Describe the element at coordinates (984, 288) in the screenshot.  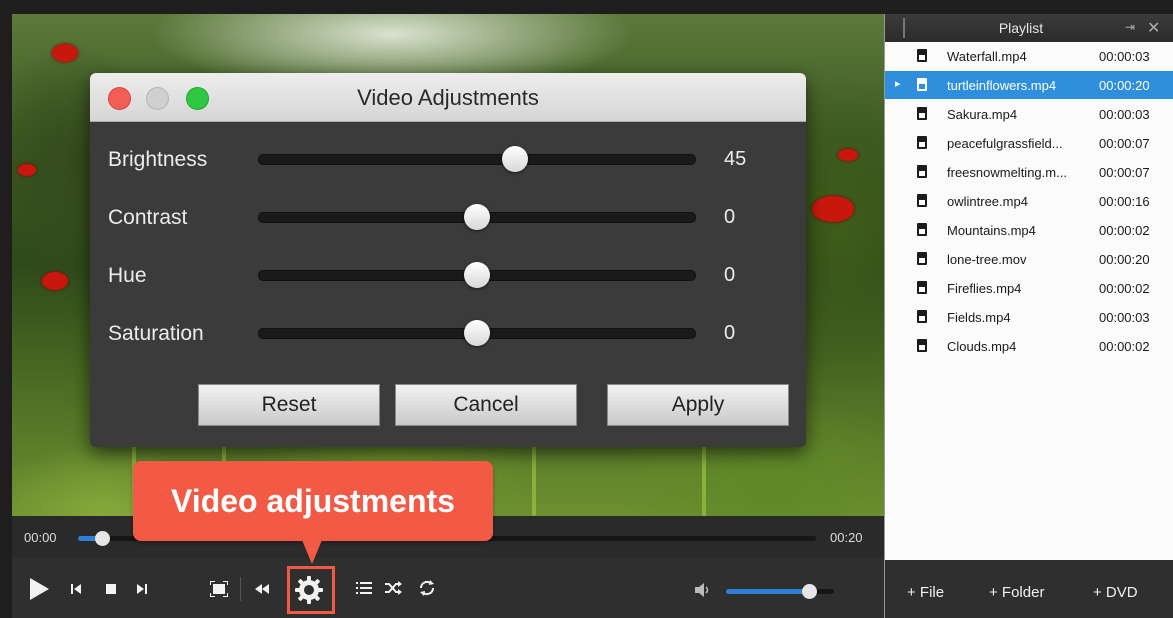
I see `playlist-item-name: Fireflies.mp4` at that location.